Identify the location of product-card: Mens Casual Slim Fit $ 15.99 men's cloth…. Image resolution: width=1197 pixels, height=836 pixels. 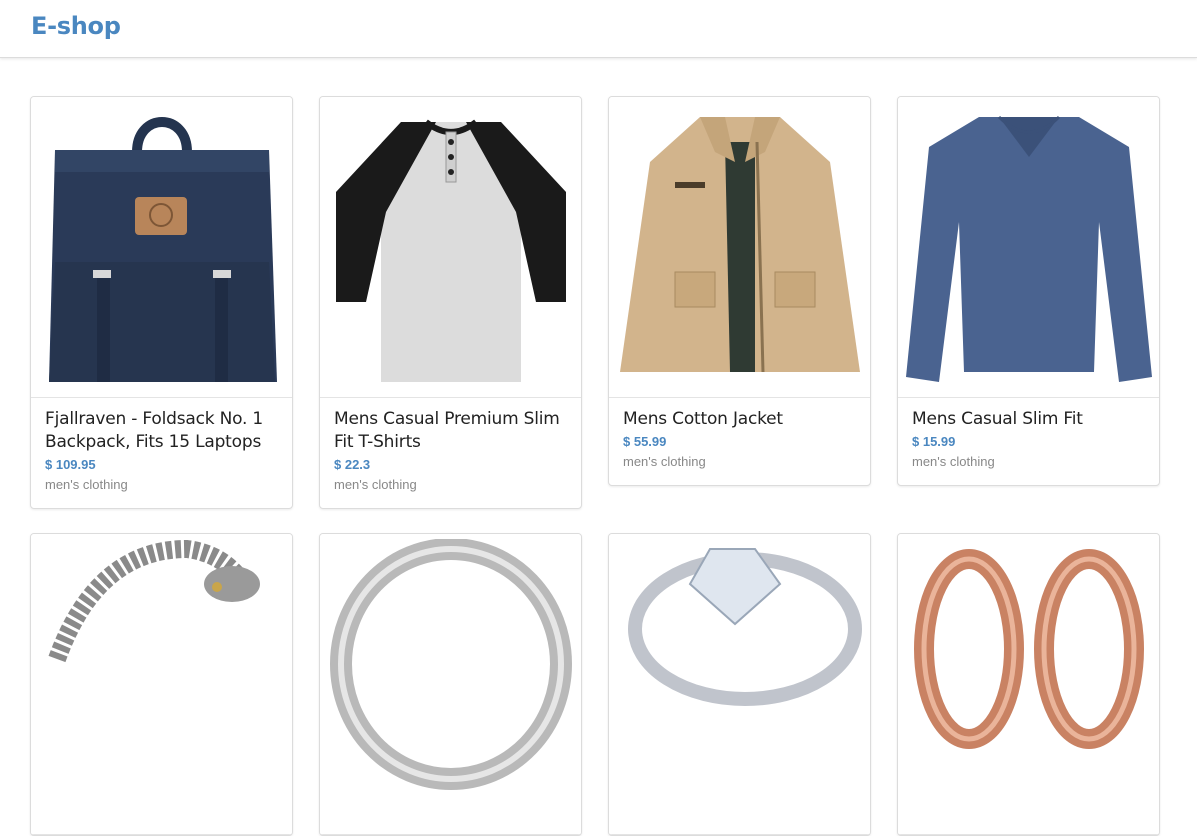
(1028, 291).